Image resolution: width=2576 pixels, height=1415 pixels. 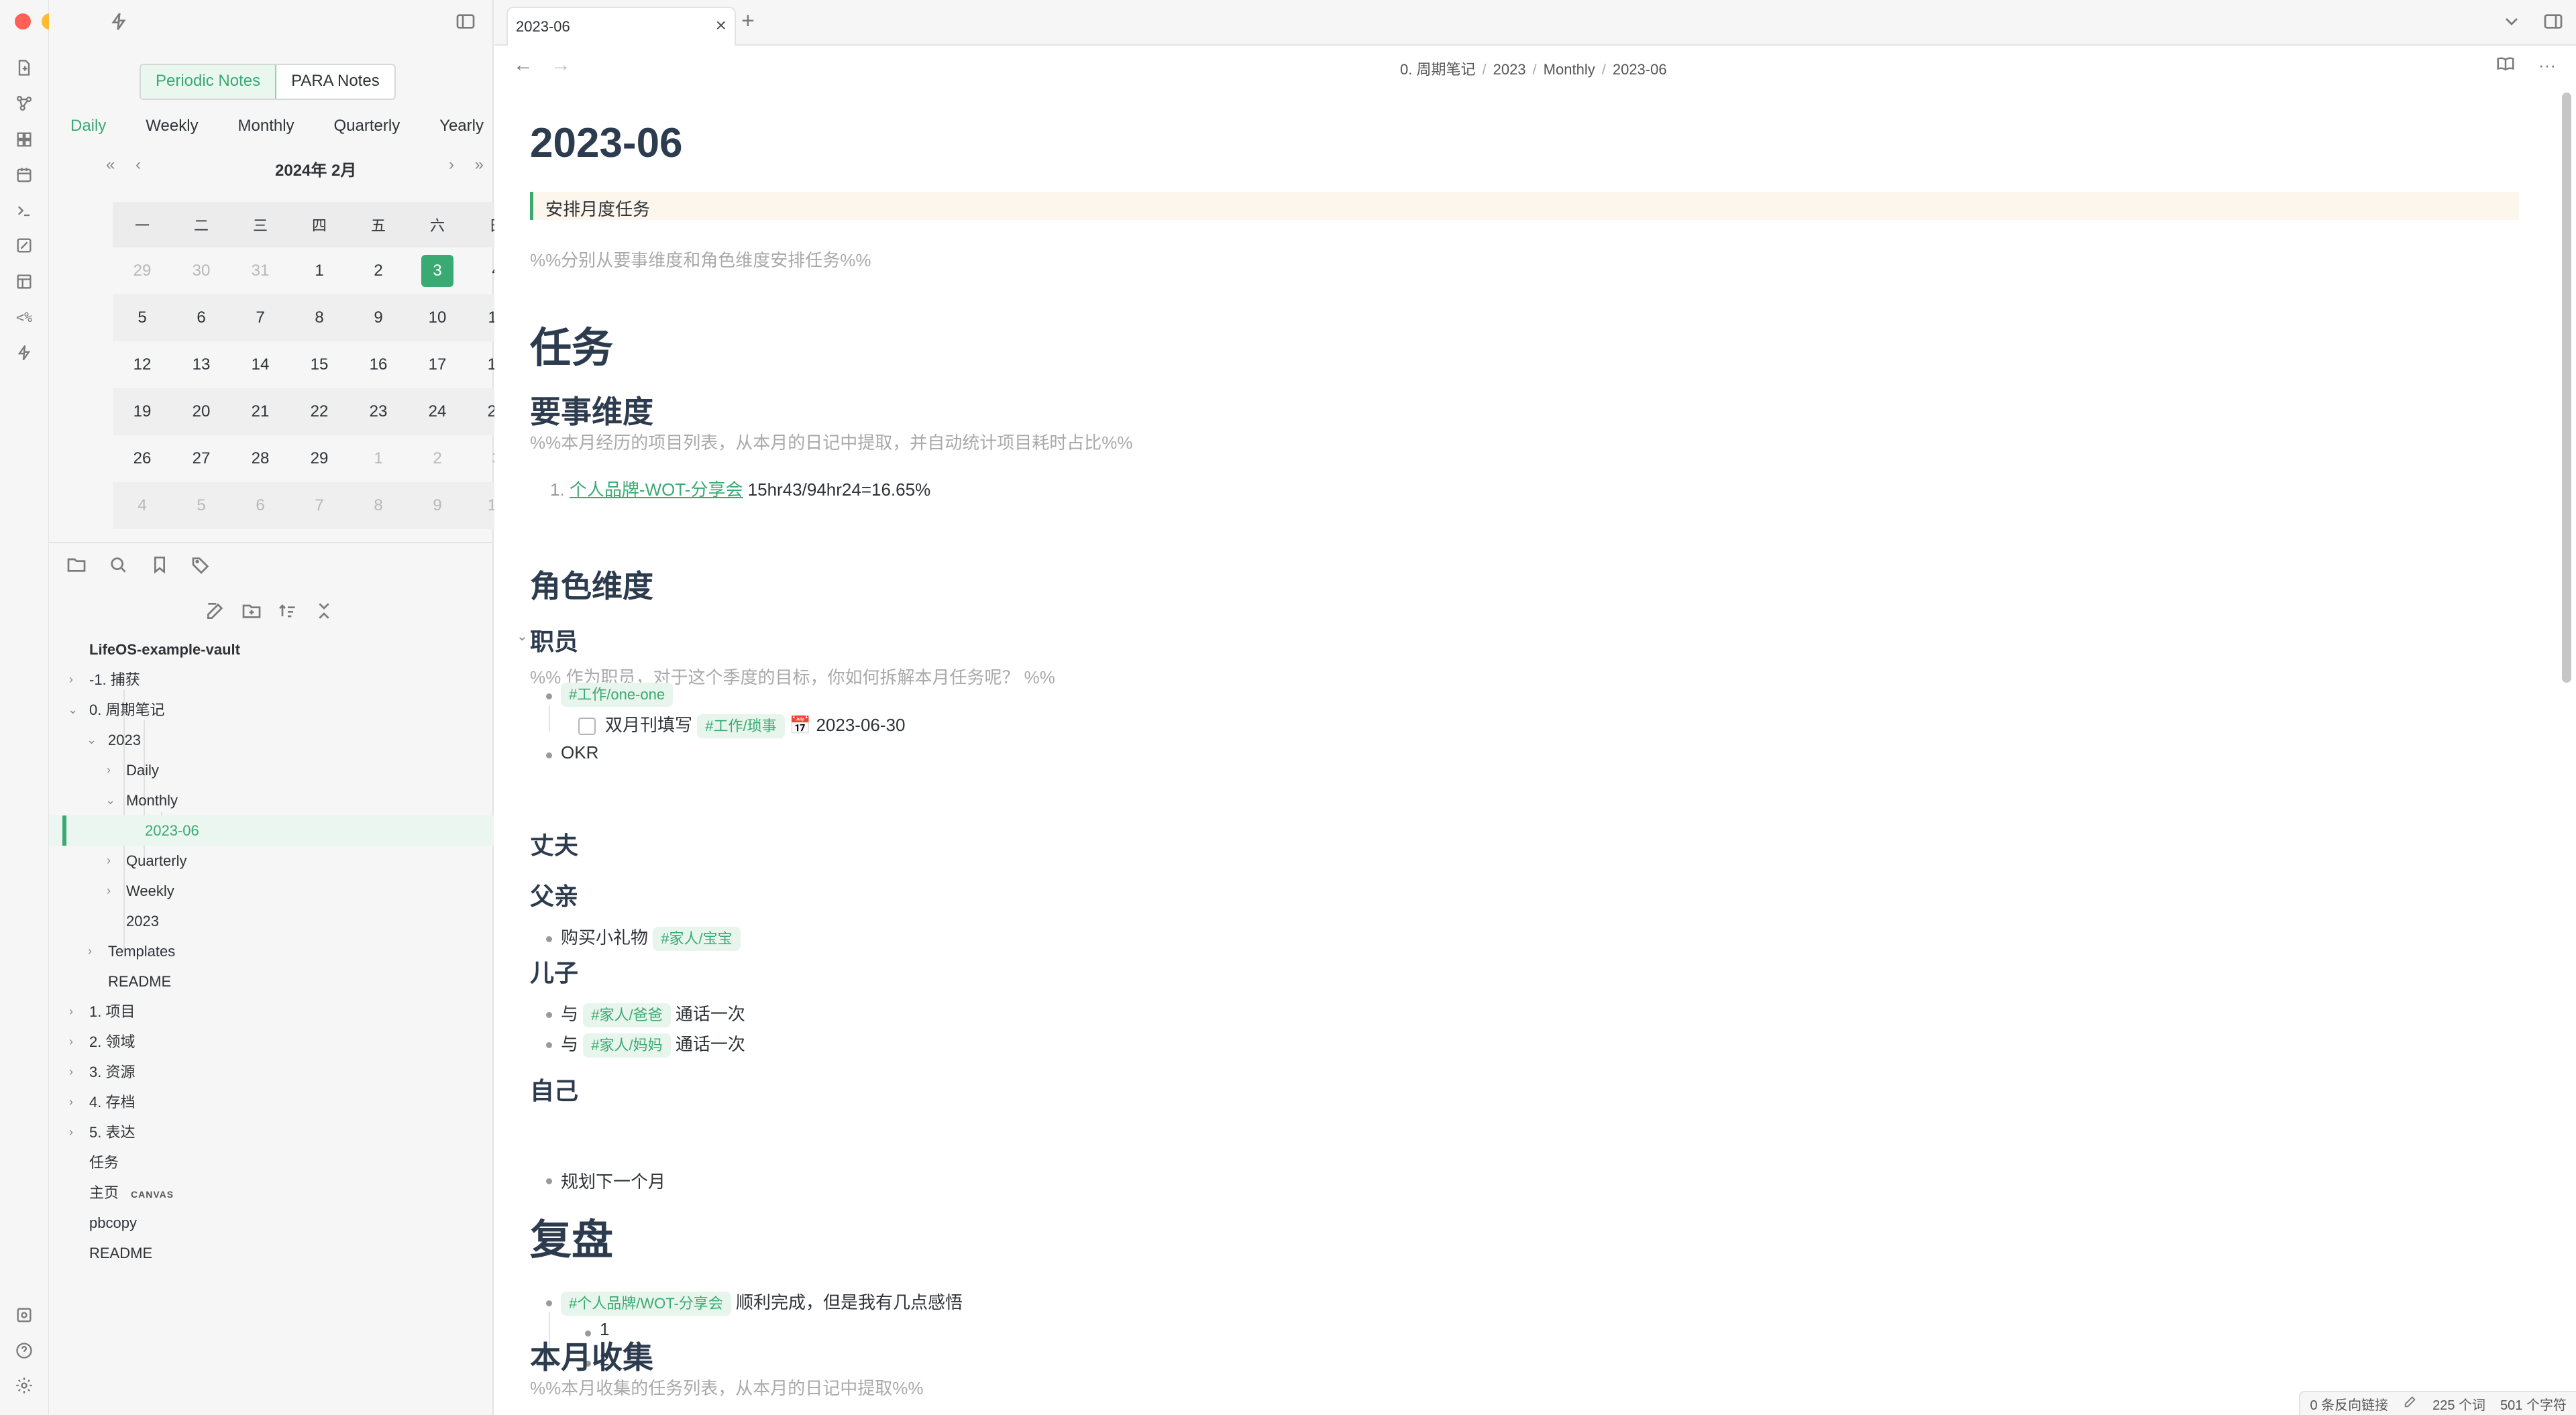 I want to click on terminal-icon, so click(x=24, y=210).